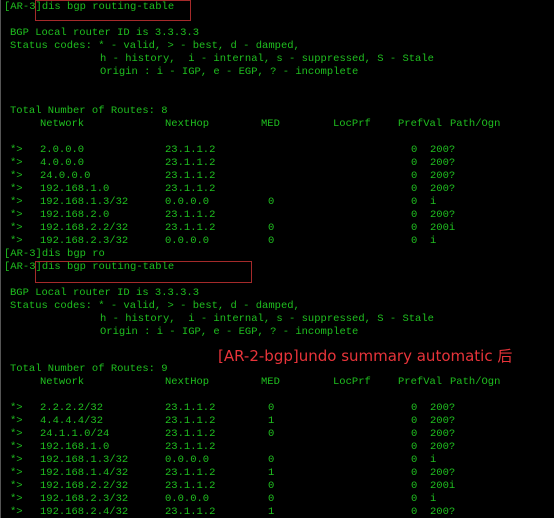  Describe the element at coordinates (84, 473) in the screenshot. I see `network-cell: 192.168.1.4/32` at that location.